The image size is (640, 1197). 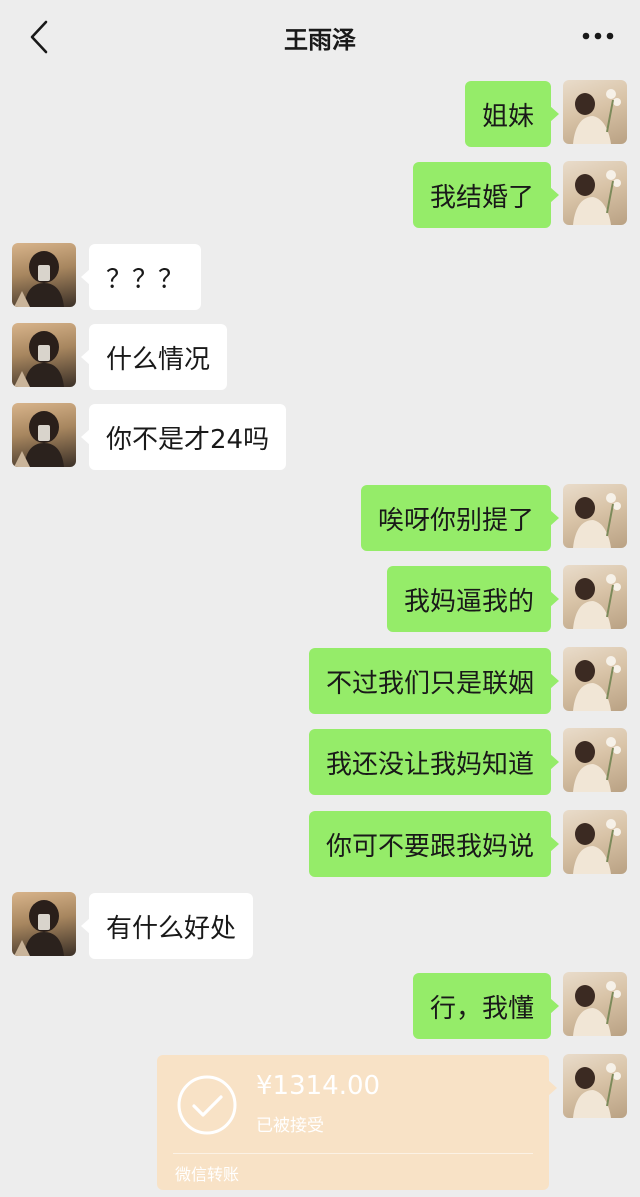 What do you see at coordinates (207, 1174) in the screenshot?
I see `transfer-footer: 微信转账` at bounding box center [207, 1174].